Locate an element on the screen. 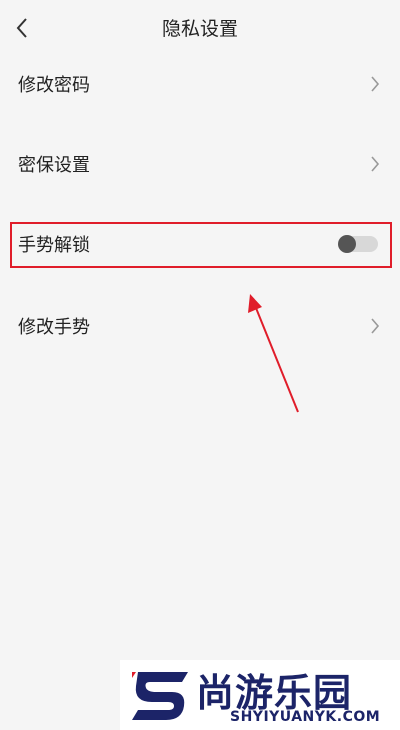 This screenshot has height=730, width=400. brand-s-logo is located at coordinates (160, 696).